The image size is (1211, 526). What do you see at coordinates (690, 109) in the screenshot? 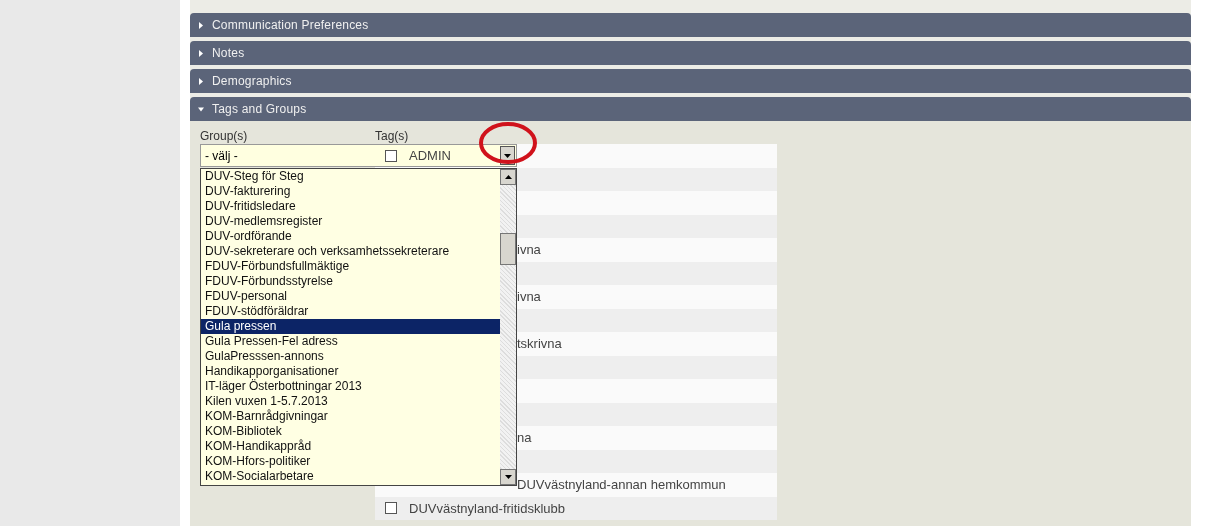
I see `section-header: Tags and Groups` at bounding box center [690, 109].